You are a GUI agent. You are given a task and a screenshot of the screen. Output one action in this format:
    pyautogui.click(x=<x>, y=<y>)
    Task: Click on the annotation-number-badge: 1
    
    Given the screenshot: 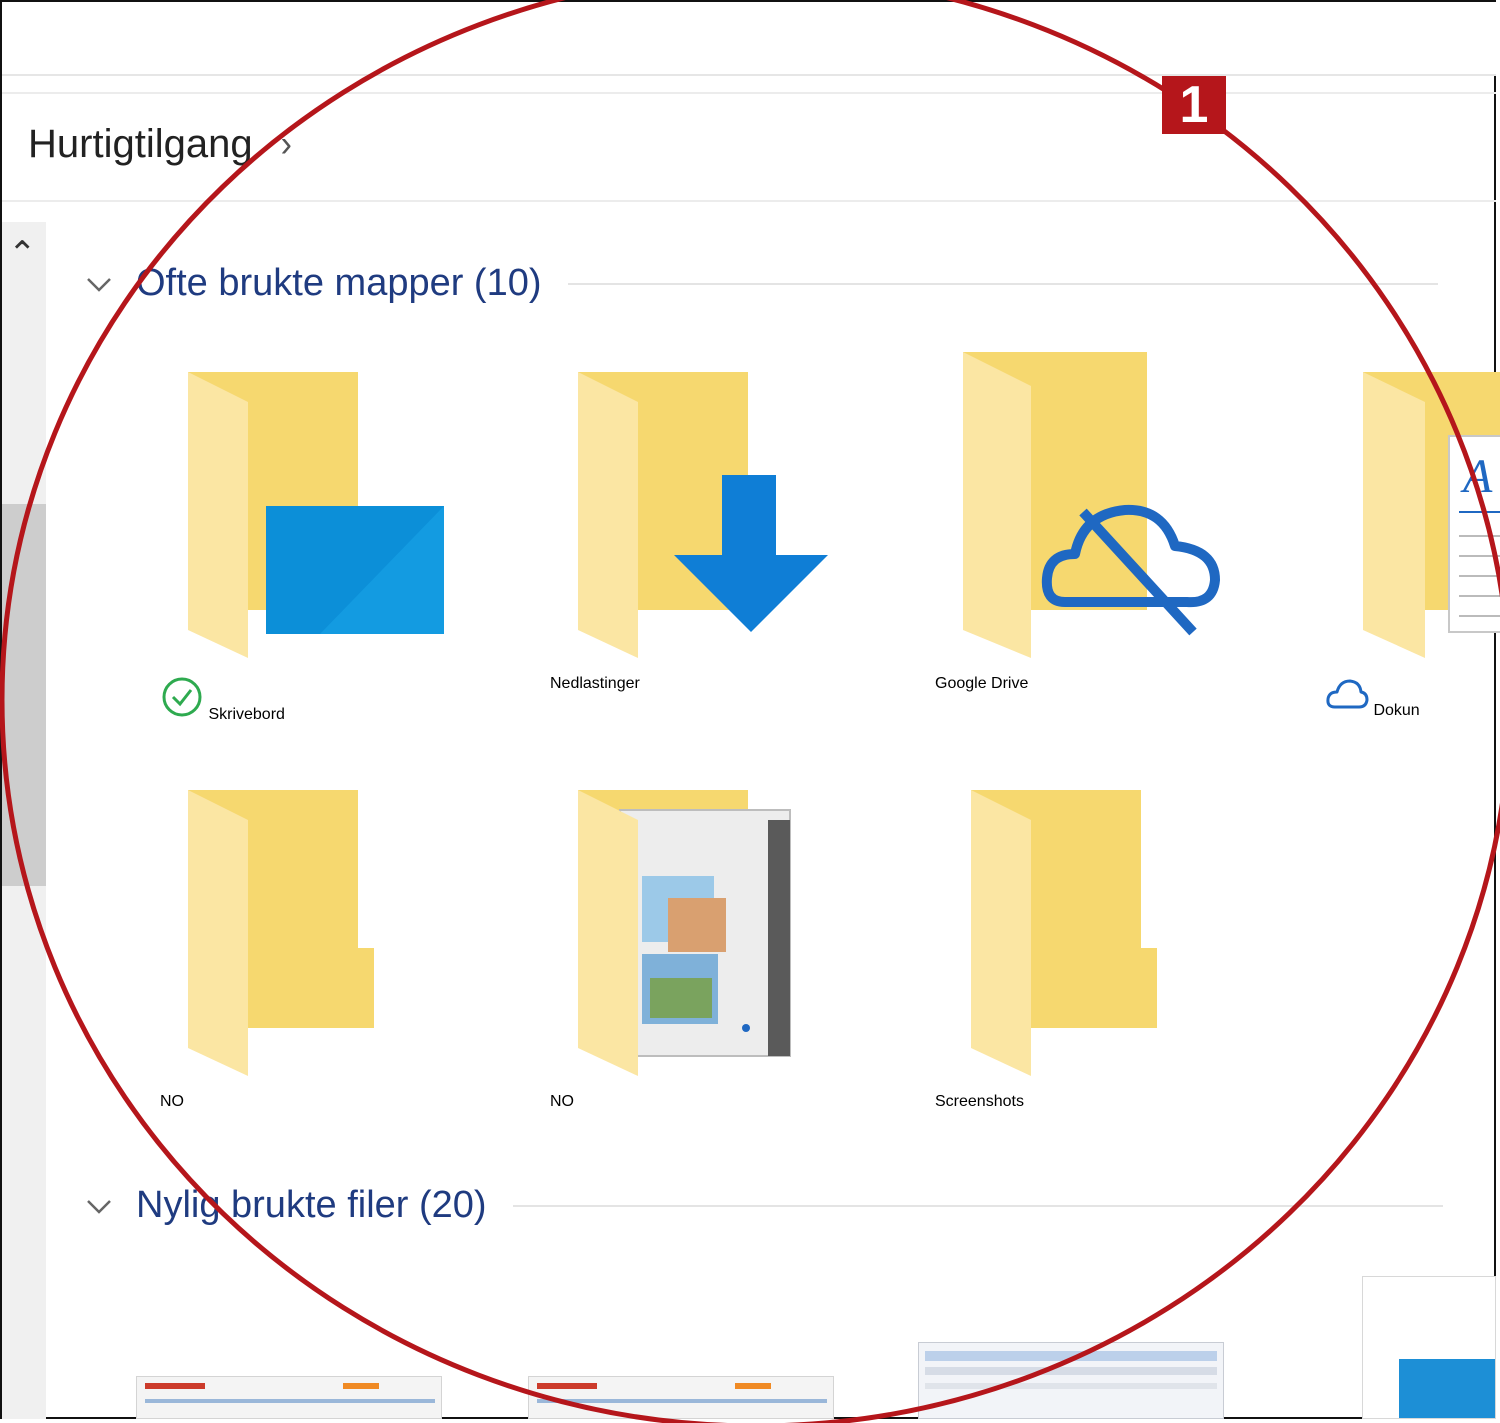 What is the action you would take?
    pyautogui.click(x=1194, y=105)
    